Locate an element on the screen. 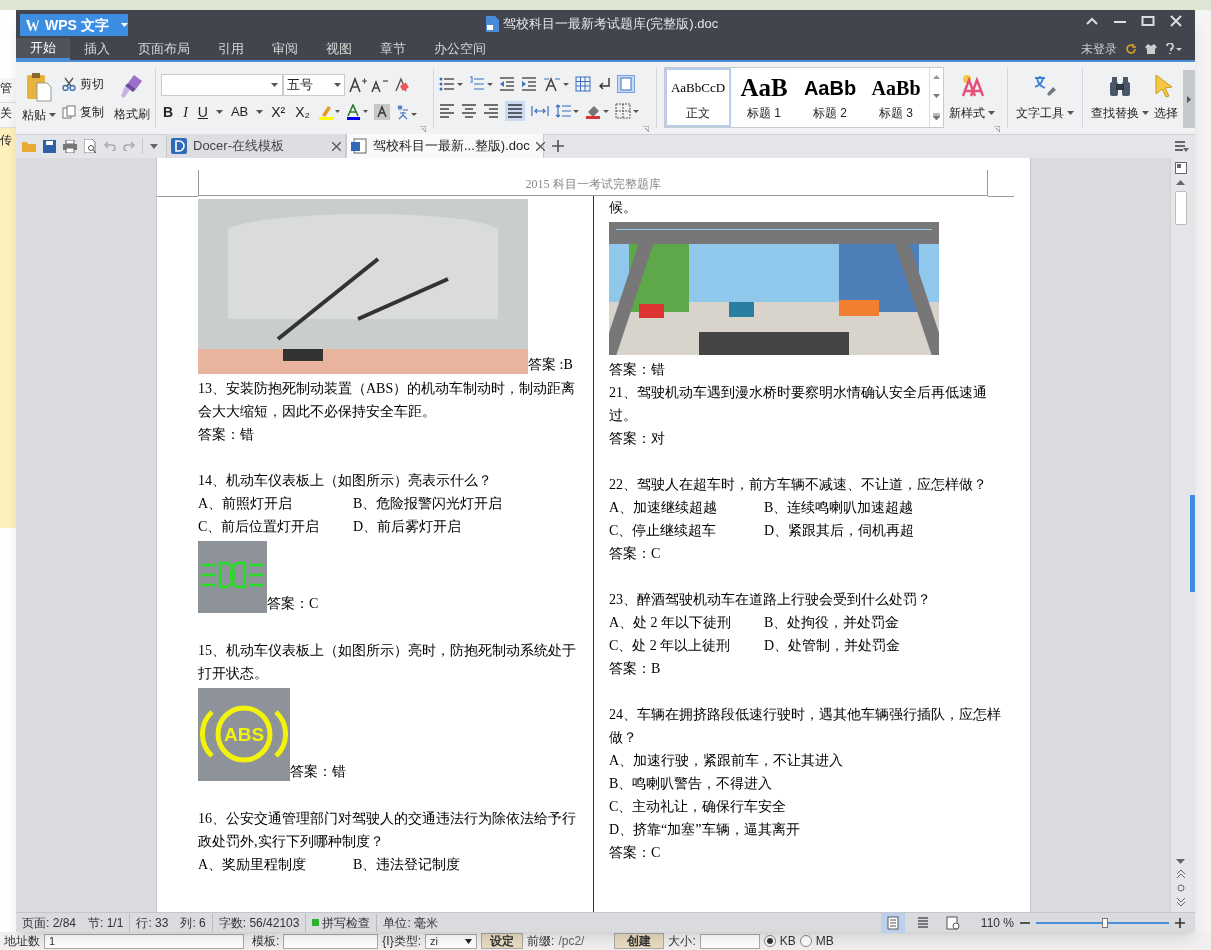 The image size is (1211, 950). view-mode-button is located at coordinates (892, 923).